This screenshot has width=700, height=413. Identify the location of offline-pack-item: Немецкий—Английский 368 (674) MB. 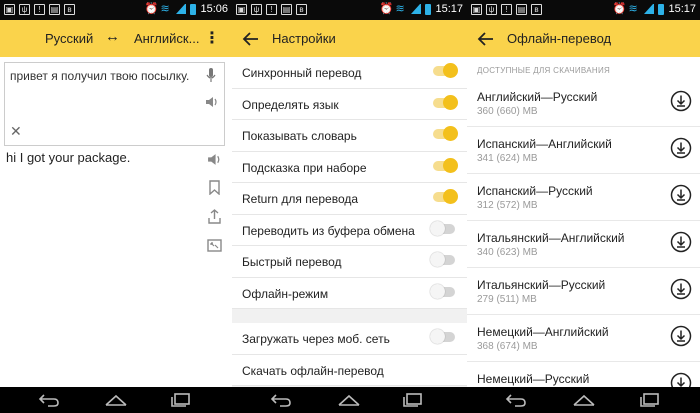
(583, 338).